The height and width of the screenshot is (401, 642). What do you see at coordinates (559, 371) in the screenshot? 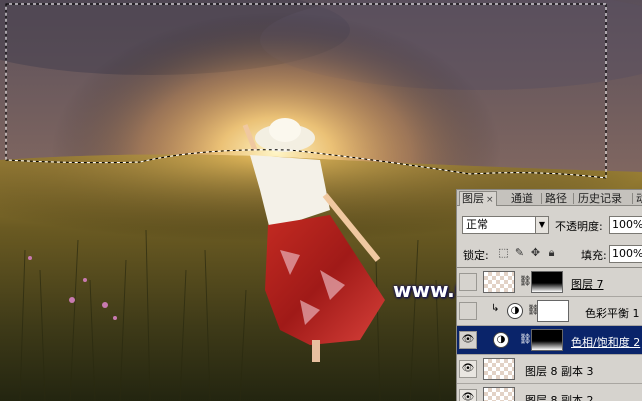
I see `layer-name: 图层 8 副本 3` at bounding box center [559, 371].